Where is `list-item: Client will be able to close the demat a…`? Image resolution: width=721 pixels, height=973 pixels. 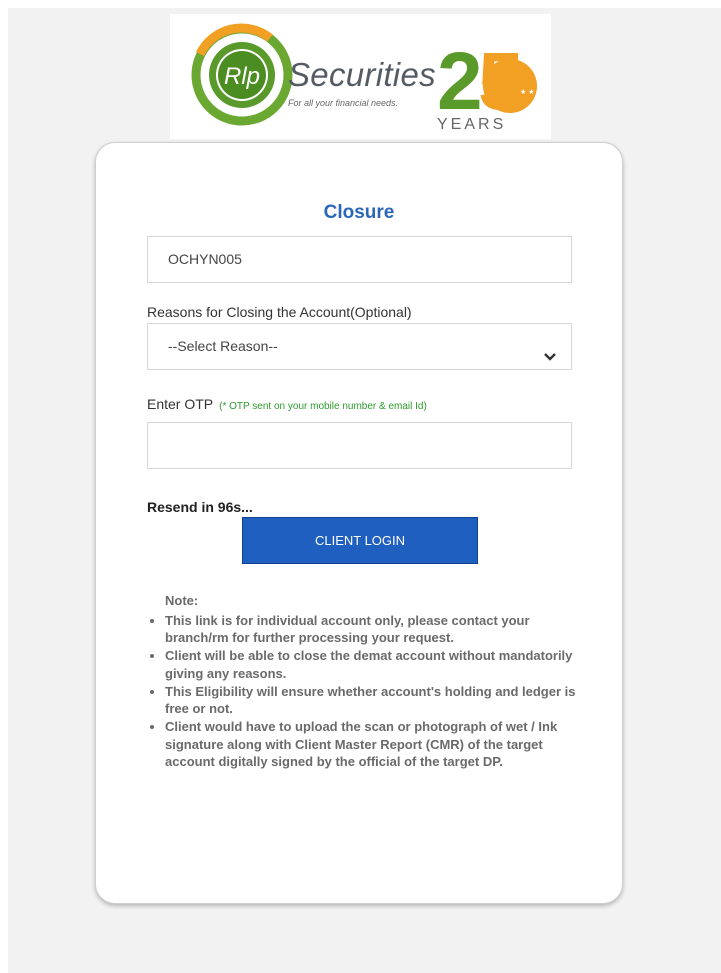
list-item: Client will be able to close the demat a… is located at coordinates (371, 664).